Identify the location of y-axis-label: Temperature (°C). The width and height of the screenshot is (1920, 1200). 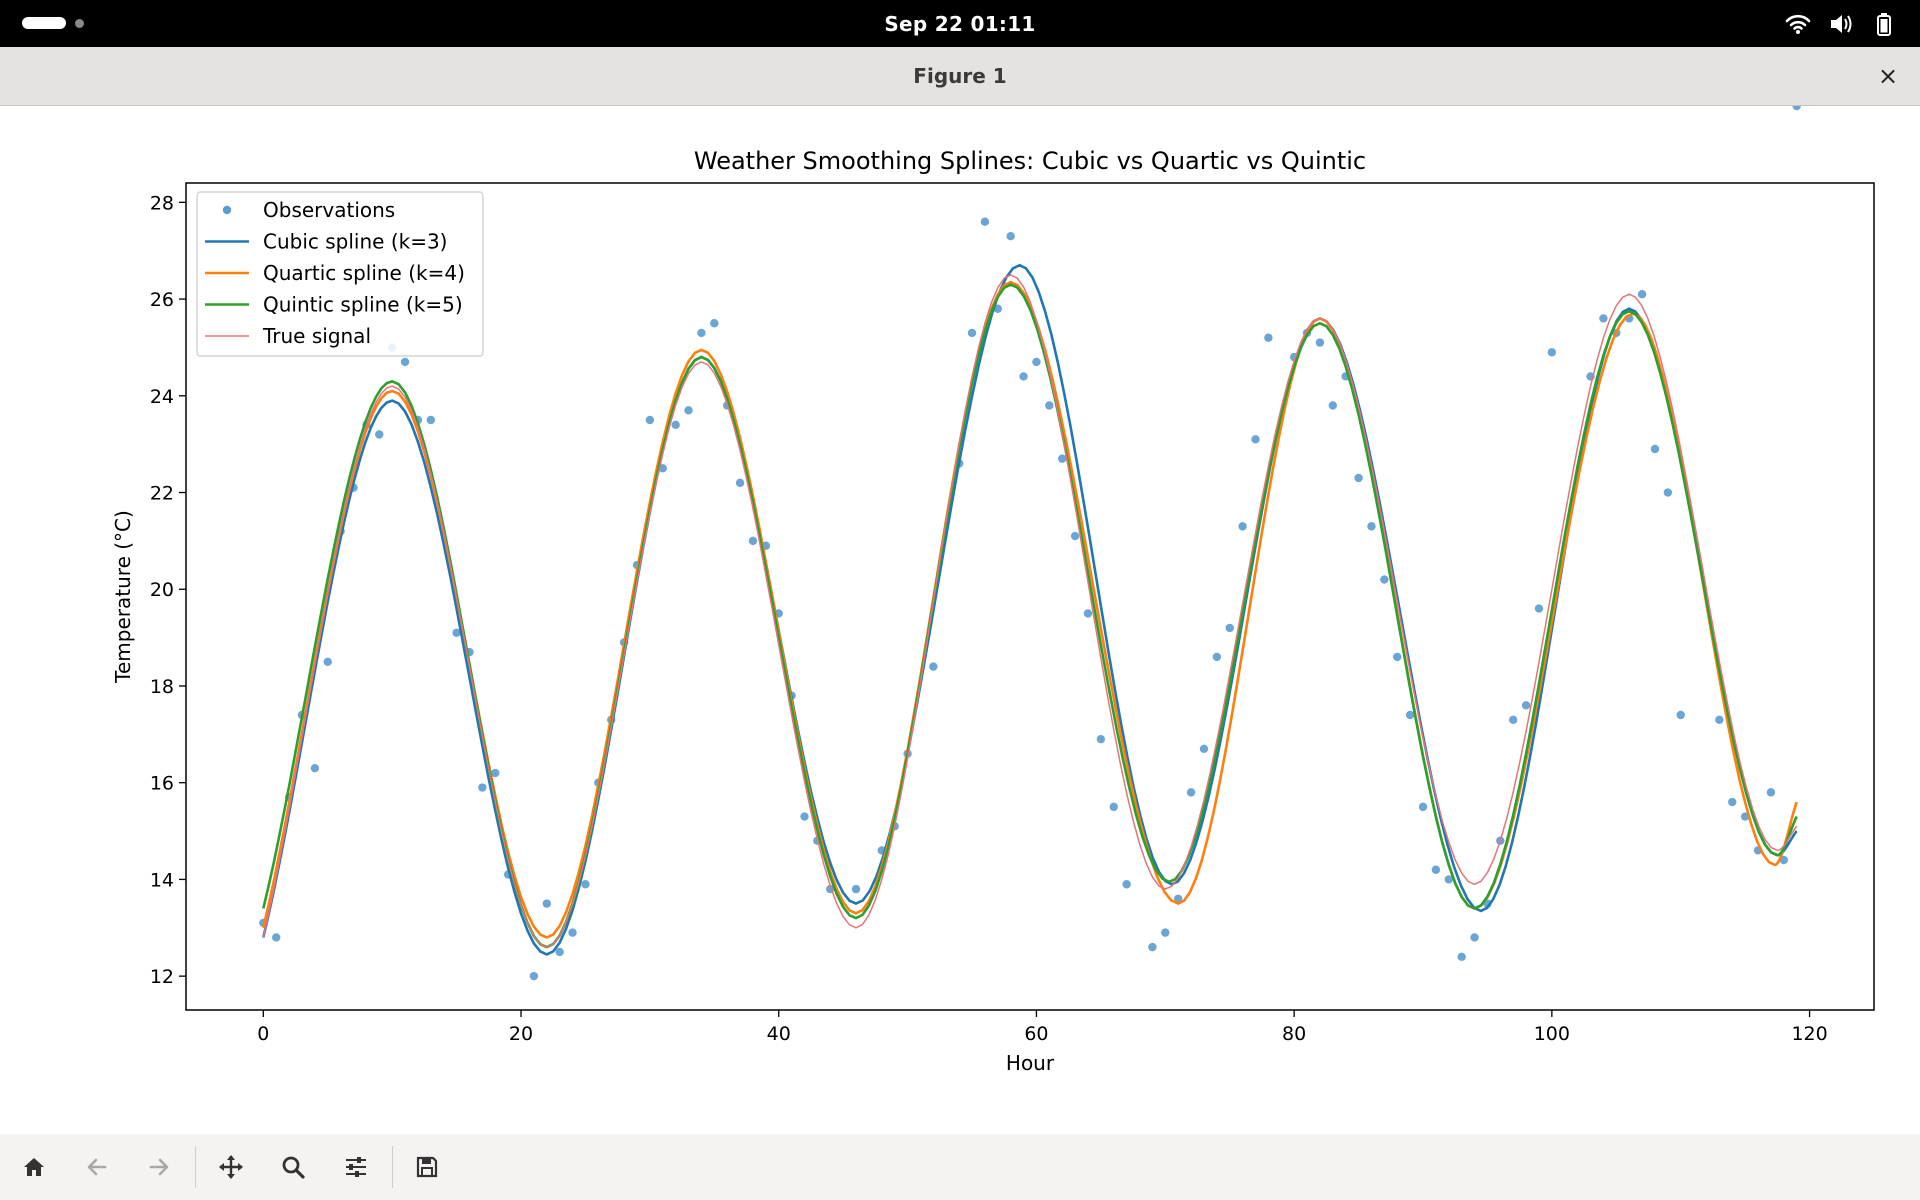
(123, 597).